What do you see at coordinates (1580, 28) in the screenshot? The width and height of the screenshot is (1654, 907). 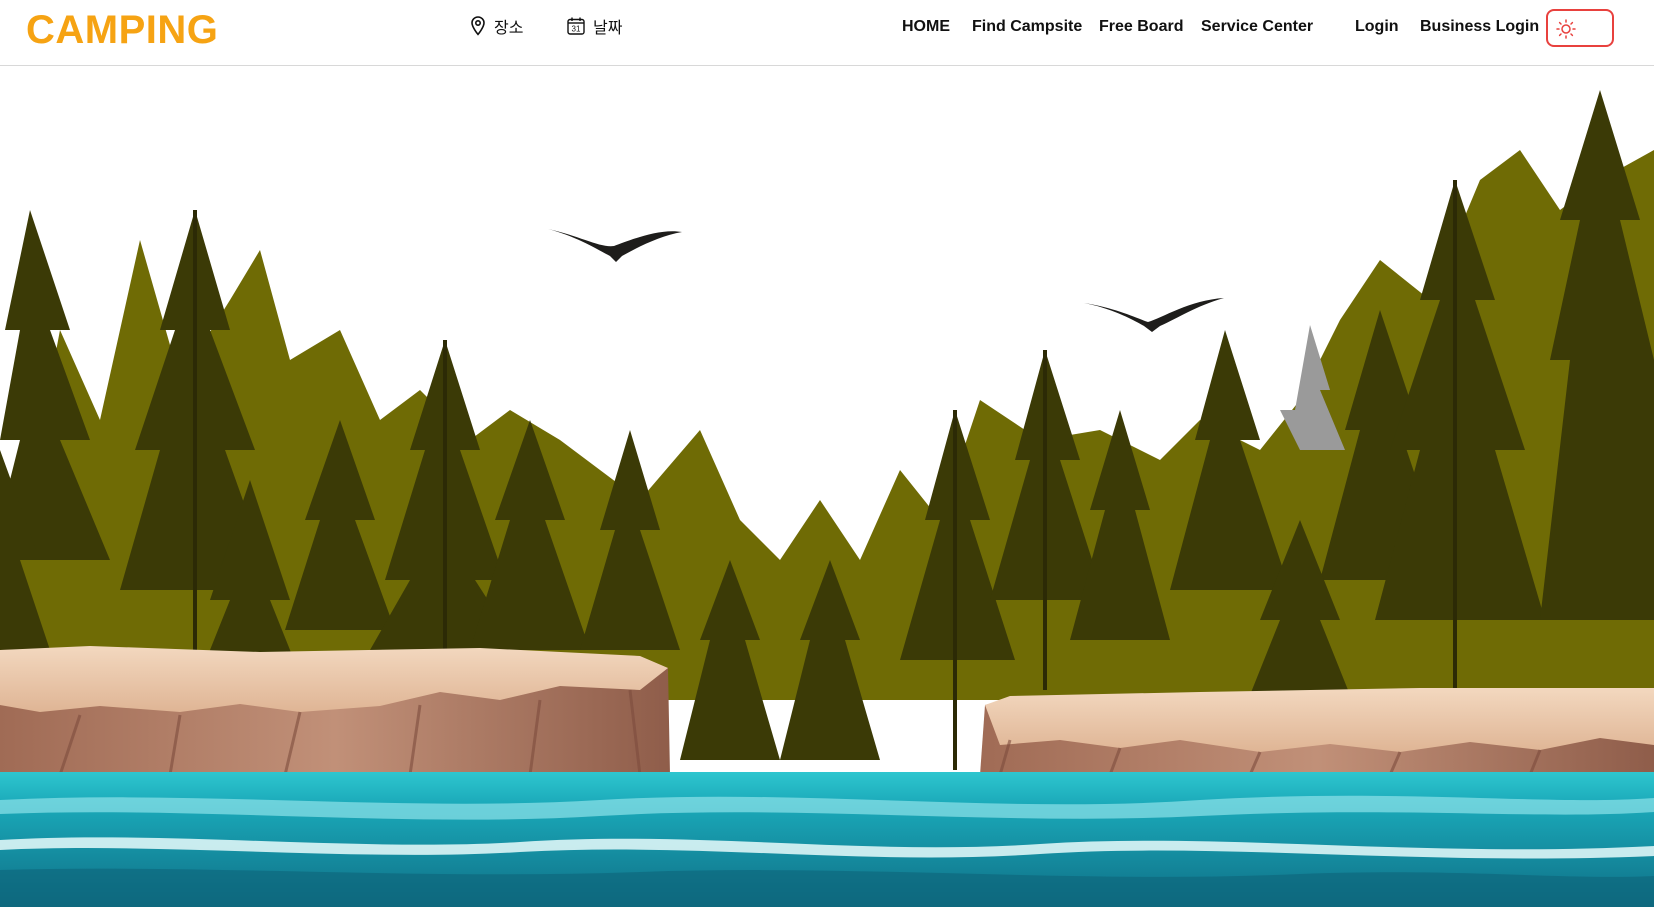 I see `theme-toggle-button` at bounding box center [1580, 28].